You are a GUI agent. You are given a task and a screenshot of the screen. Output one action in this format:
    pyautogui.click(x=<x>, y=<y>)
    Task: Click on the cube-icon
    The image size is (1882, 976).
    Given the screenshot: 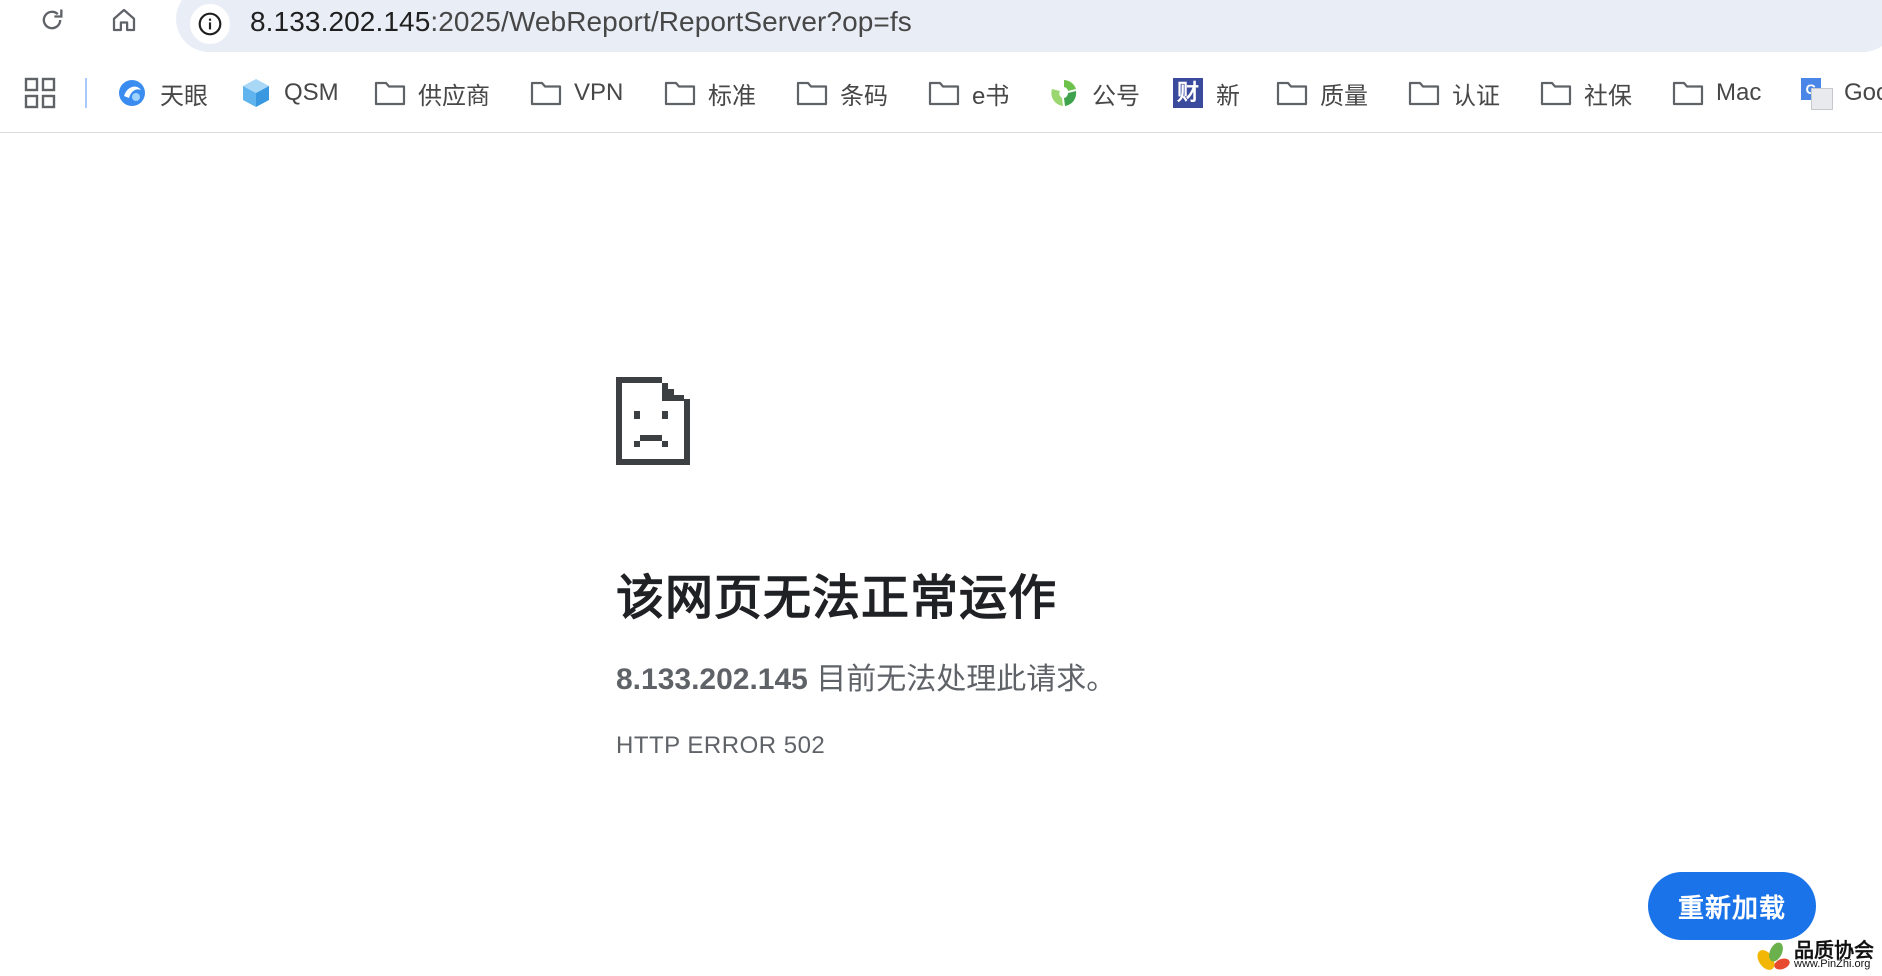 What is the action you would take?
    pyautogui.click(x=256, y=93)
    